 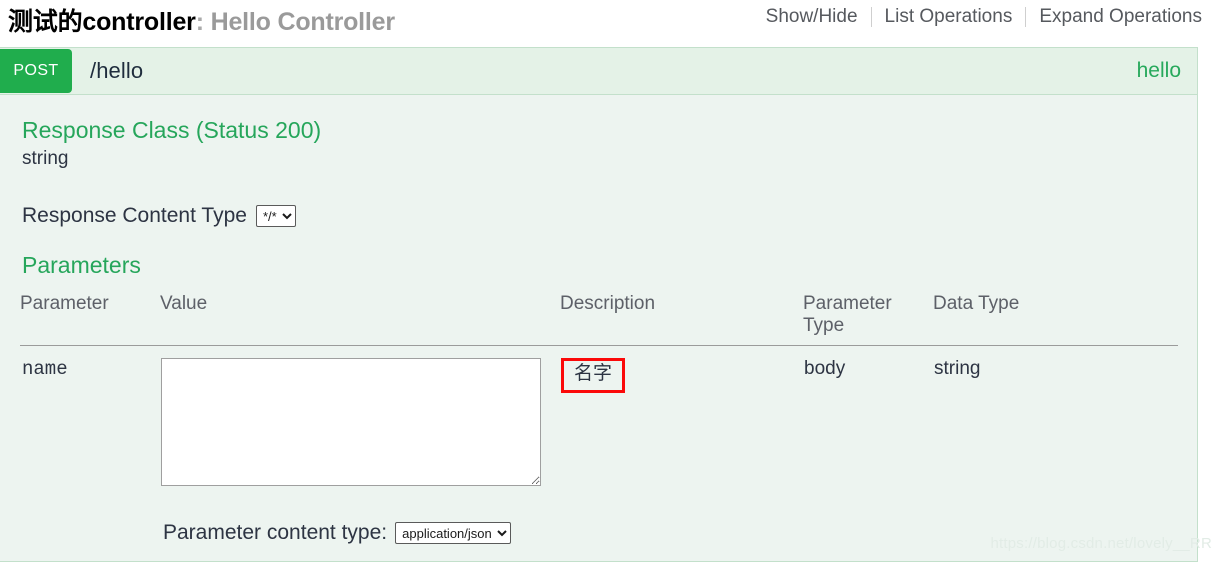 I want to click on header-parameter-type: Parameter Type, so click(x=868, y=319).